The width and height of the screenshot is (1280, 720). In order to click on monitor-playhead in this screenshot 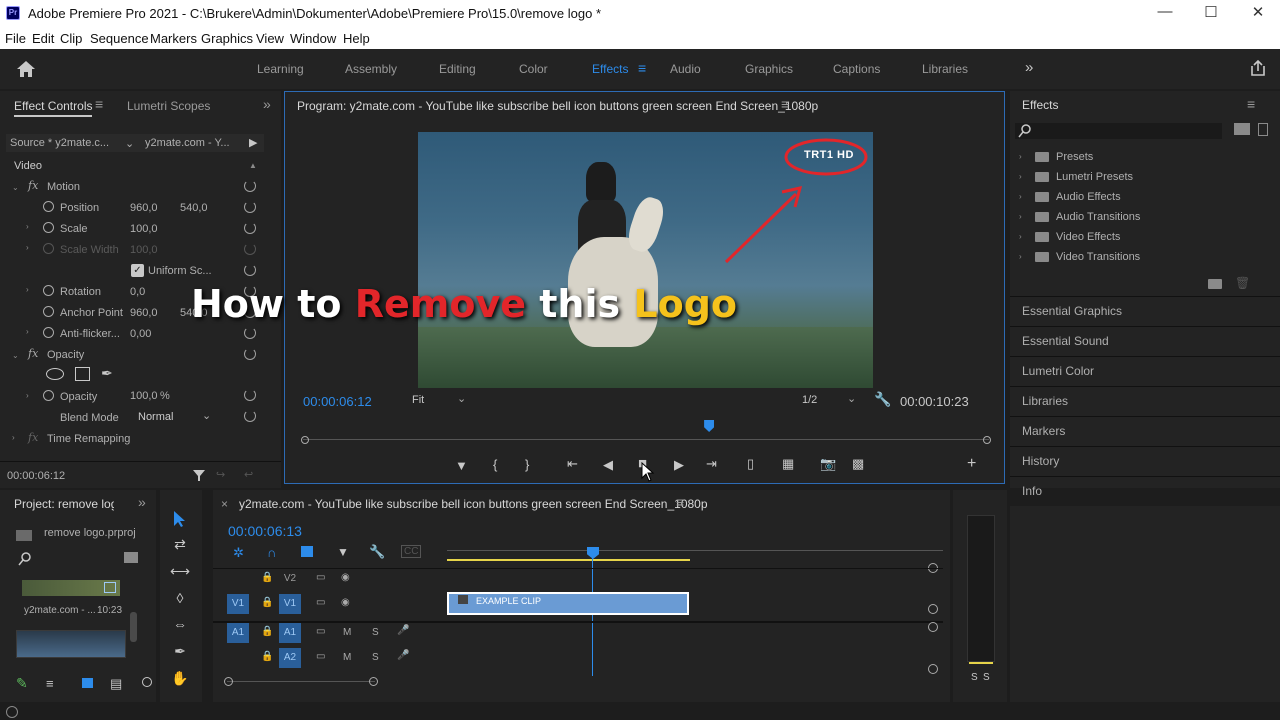, I will do `click(709, 426)`.